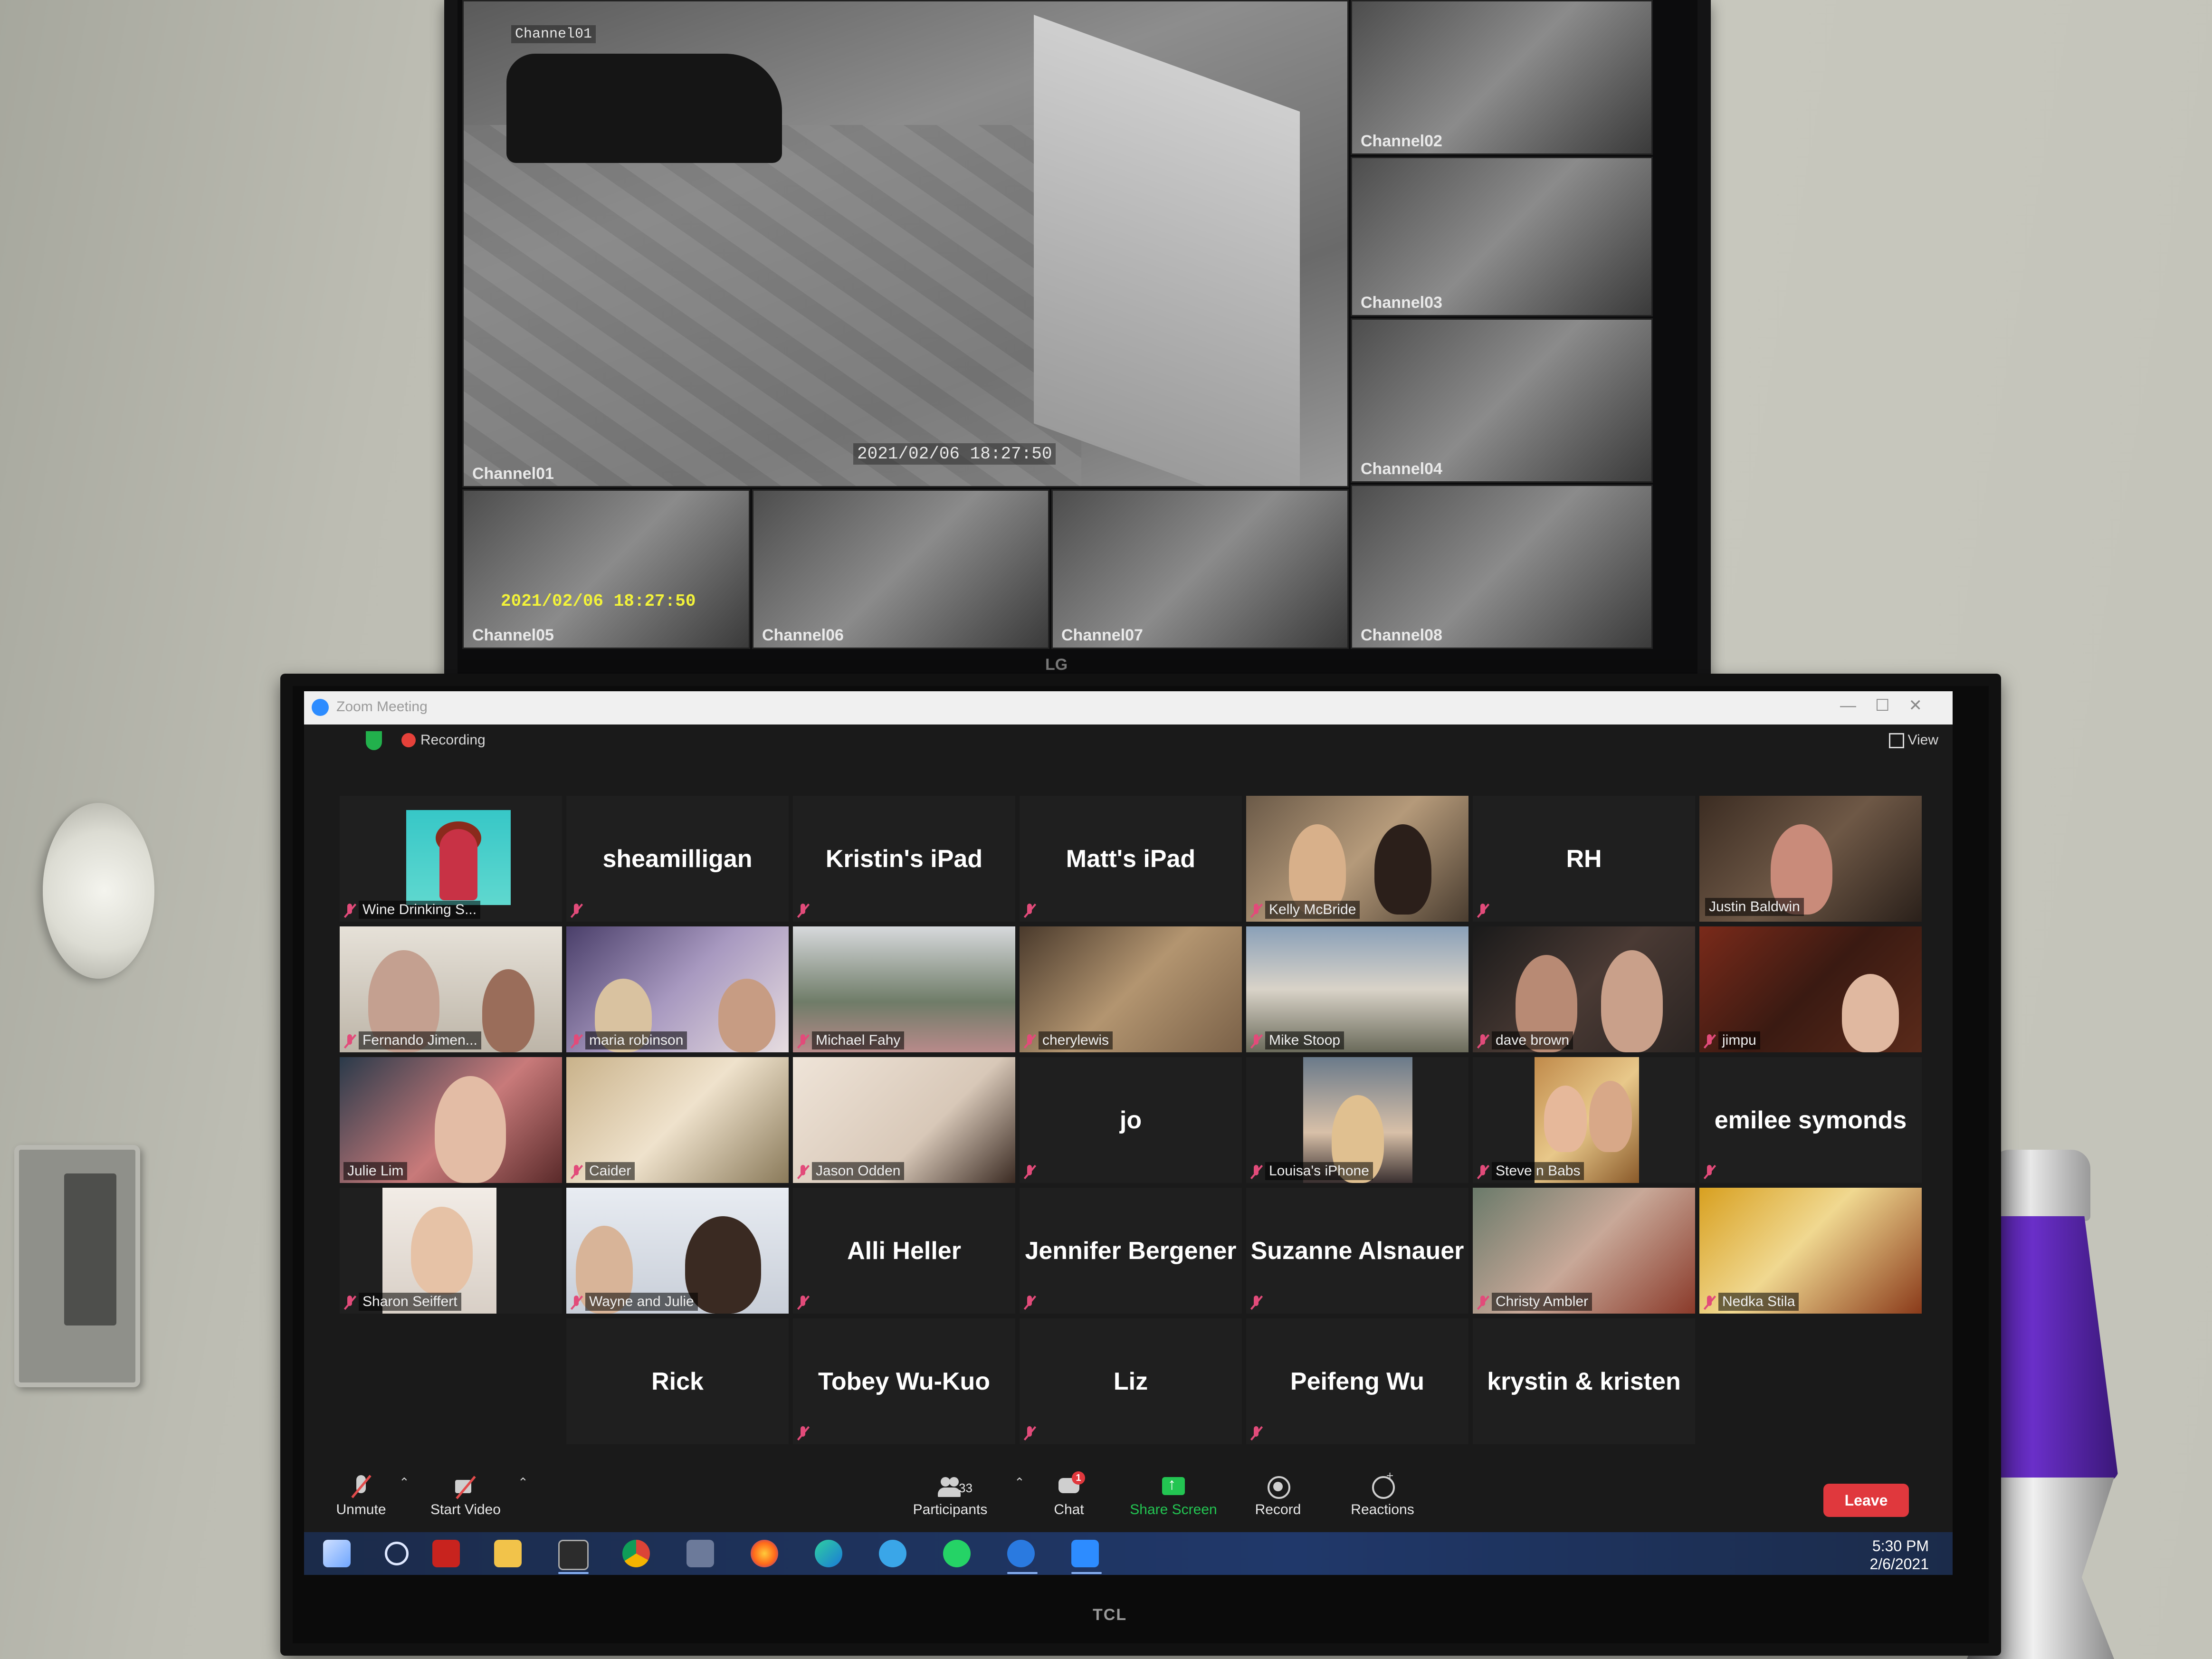 The image size is (2212, 1659). Describe the element at coordinates (677, 1120) in the screenshot. I see `participant-tile: Caider` at that location.